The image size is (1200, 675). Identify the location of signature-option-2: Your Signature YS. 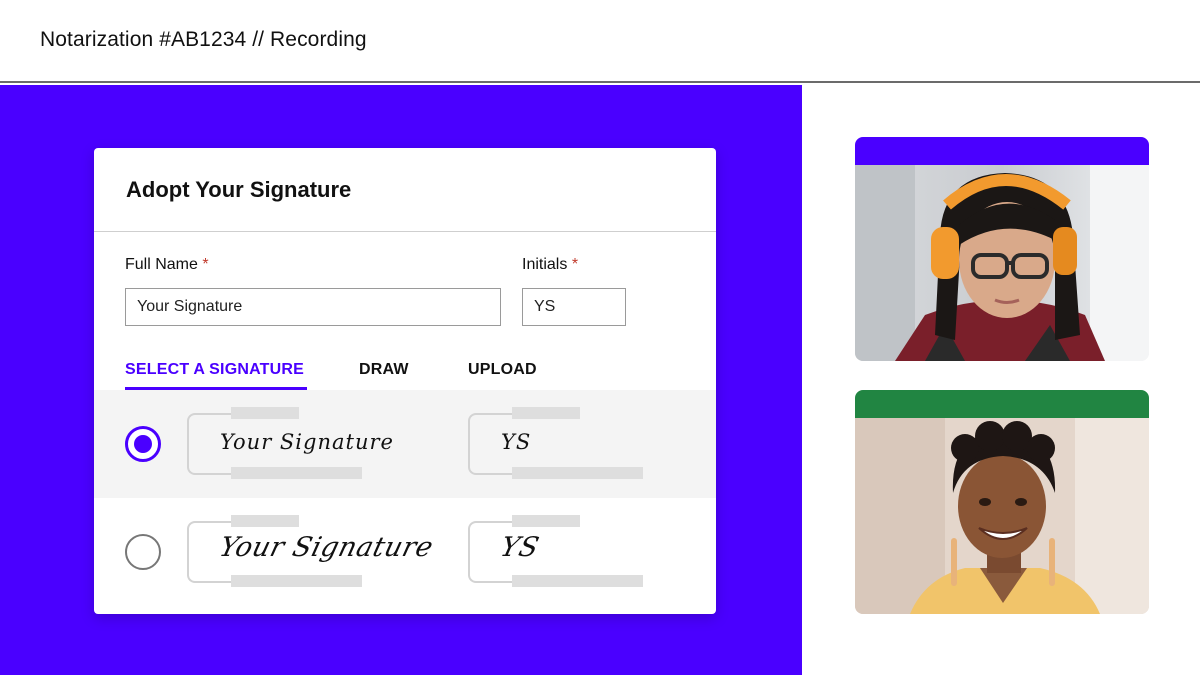
(405, 552).